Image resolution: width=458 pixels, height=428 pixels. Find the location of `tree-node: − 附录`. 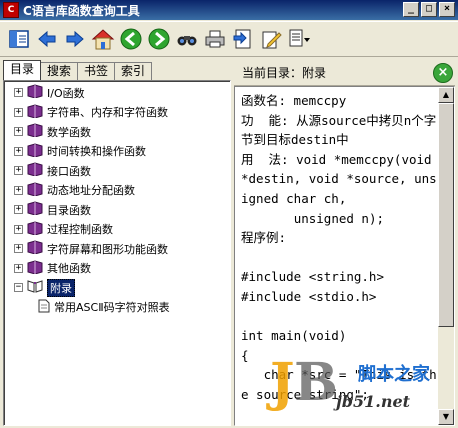

tree-node: − 附录 is located at coordinates (117, 288).